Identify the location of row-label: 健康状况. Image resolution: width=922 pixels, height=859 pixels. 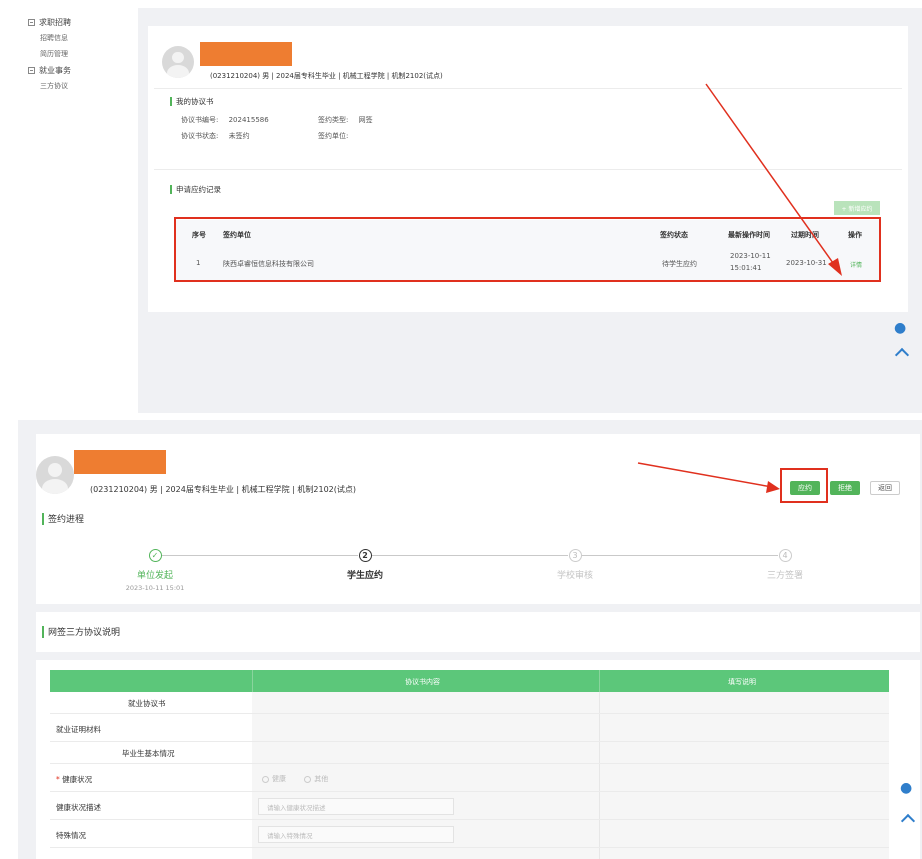
(77, 779).